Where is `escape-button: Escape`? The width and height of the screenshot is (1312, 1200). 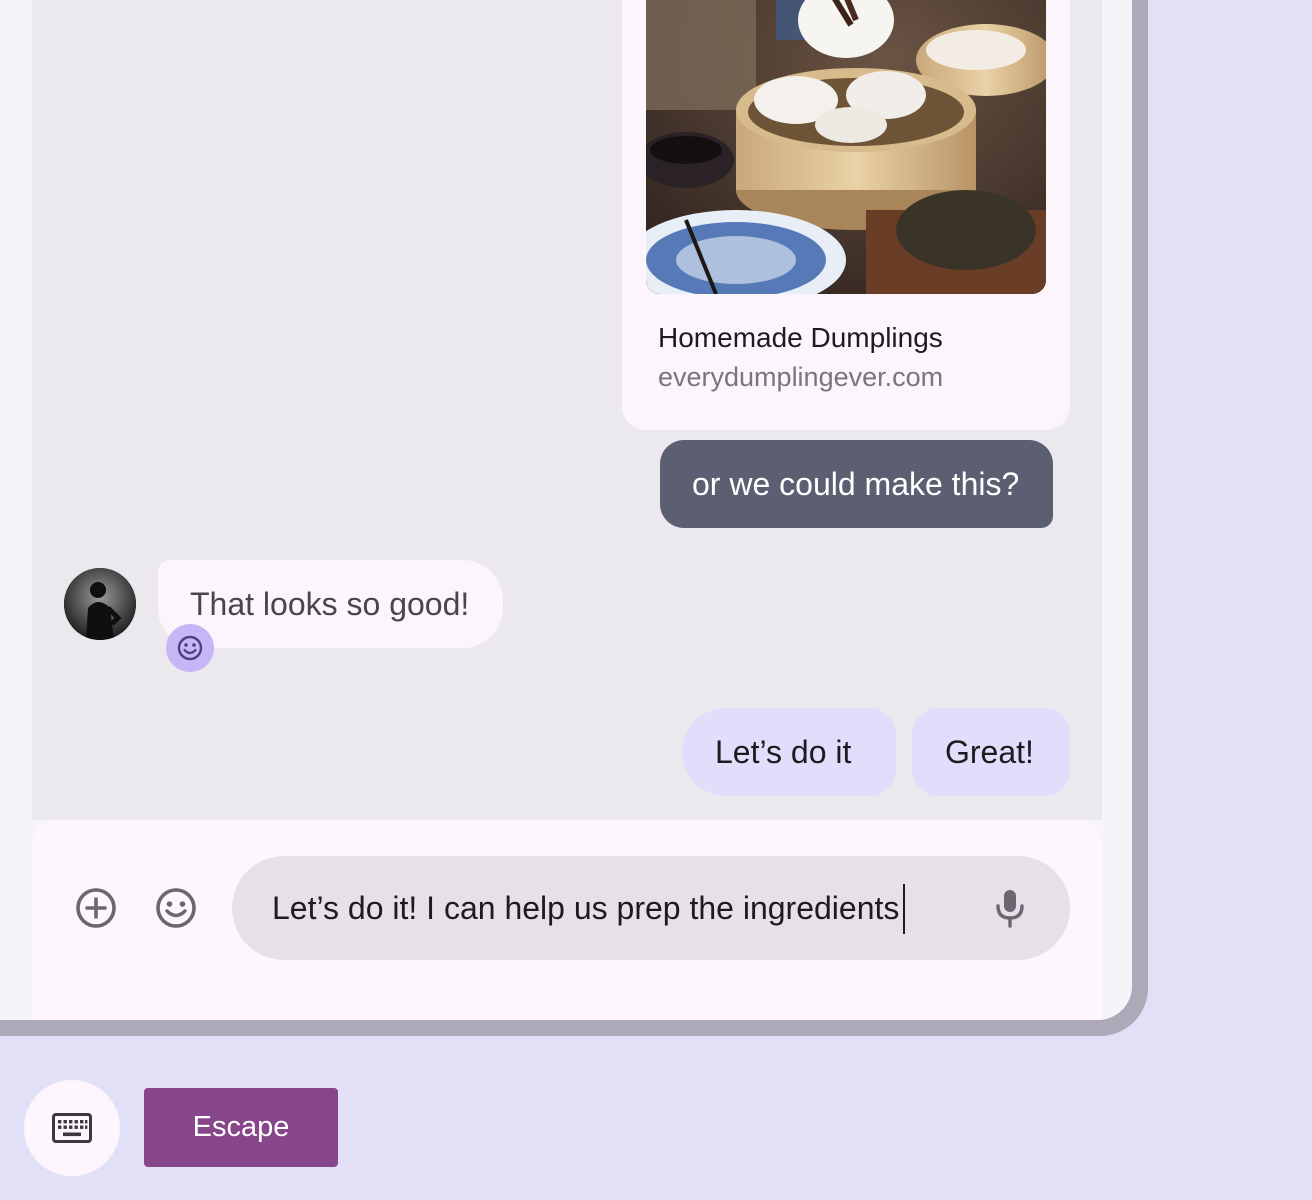
escape-button: Escape is located at coordinates (241, 1127).